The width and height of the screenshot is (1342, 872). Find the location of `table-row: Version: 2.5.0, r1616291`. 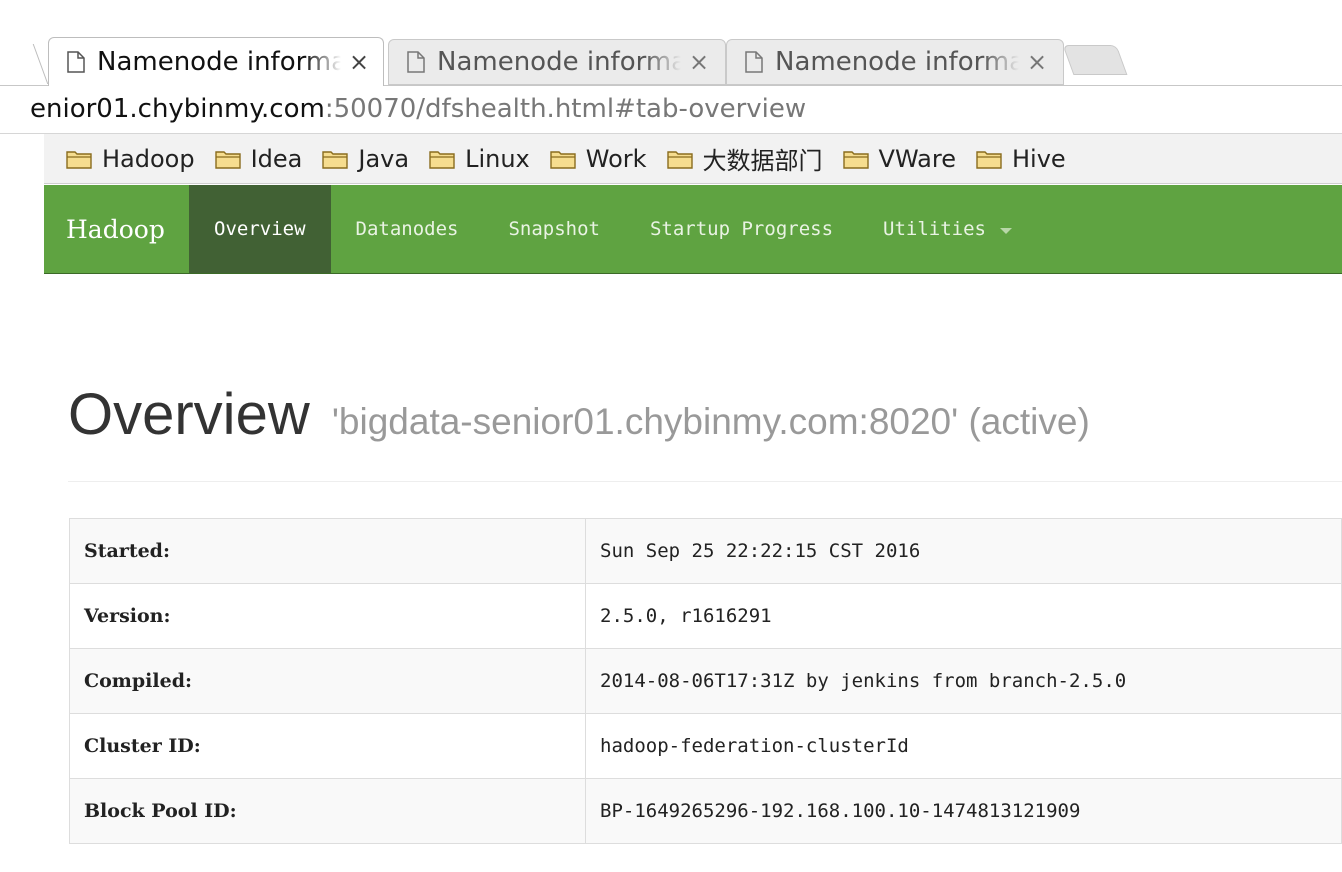

table-row: Version: 2.5.0, r1616291 is located at coordinates (705, 616).